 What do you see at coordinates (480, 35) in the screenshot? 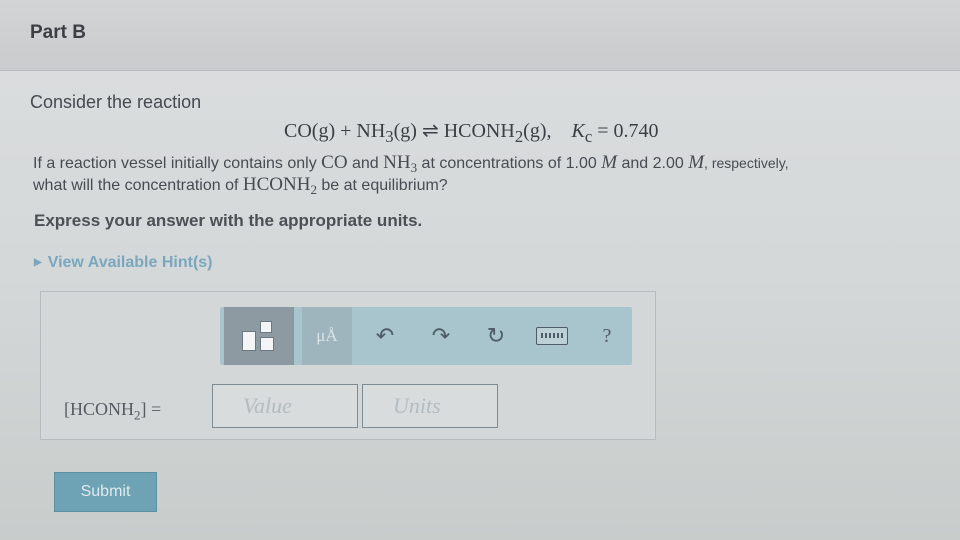
I see `header-band` at bounding box center [480, 35].